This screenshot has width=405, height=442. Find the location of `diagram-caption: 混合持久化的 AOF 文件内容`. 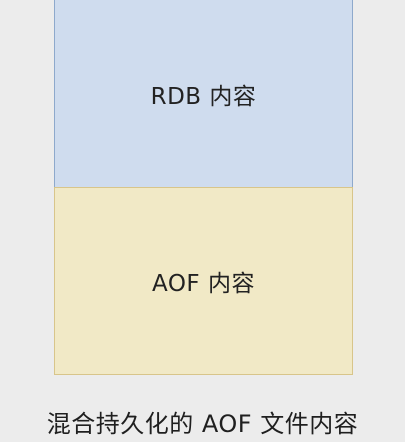

diagram-caption: 混合持久化的 AOF 文件内容 is located at coordinates (202, 424).